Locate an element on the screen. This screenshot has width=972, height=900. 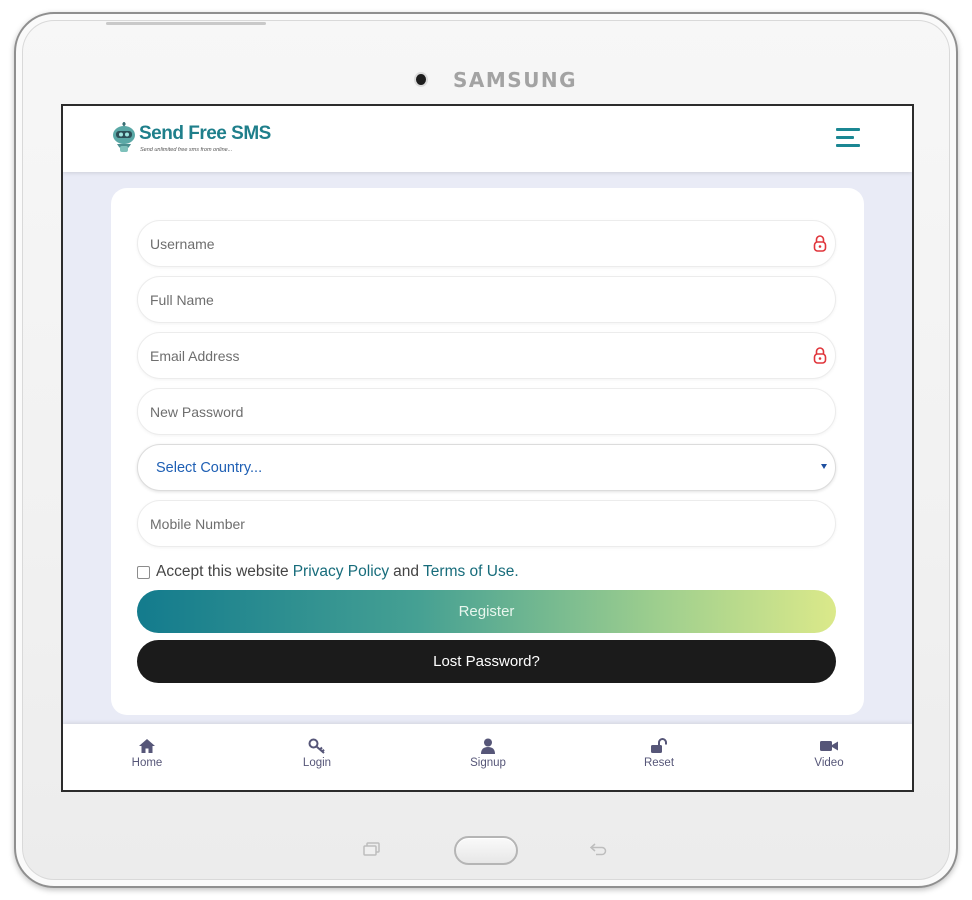
nav-reset-label: Reset is located at coordinates (659, 763).